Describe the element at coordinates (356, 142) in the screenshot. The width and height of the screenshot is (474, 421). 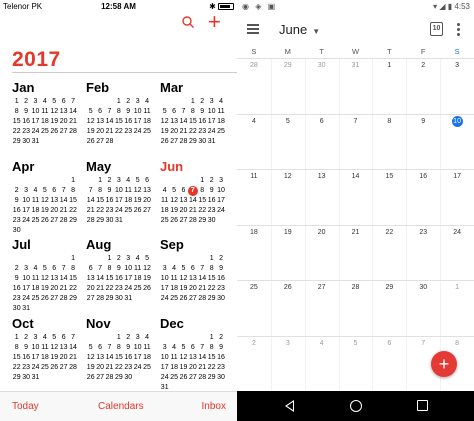
I see `day-cell: 7` at that location.